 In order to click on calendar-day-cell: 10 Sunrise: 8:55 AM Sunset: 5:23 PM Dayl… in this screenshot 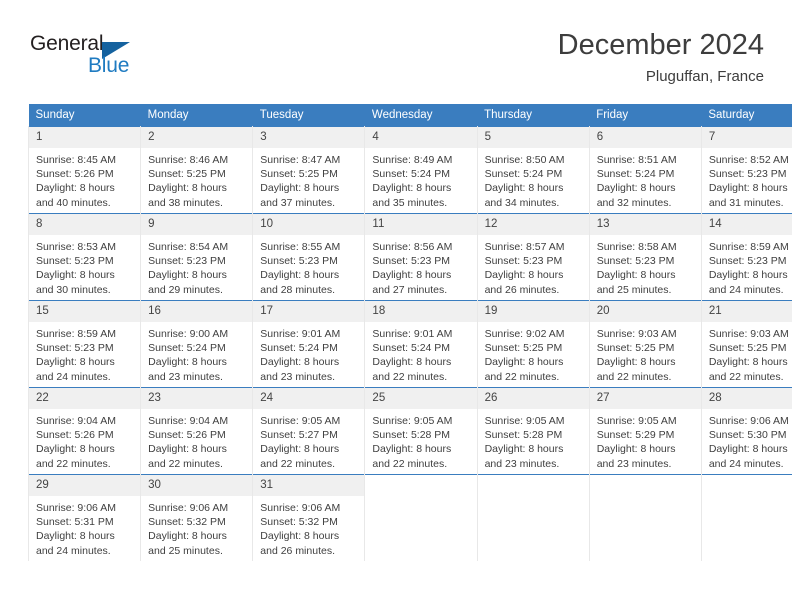, I will do `click(309, 257)`.